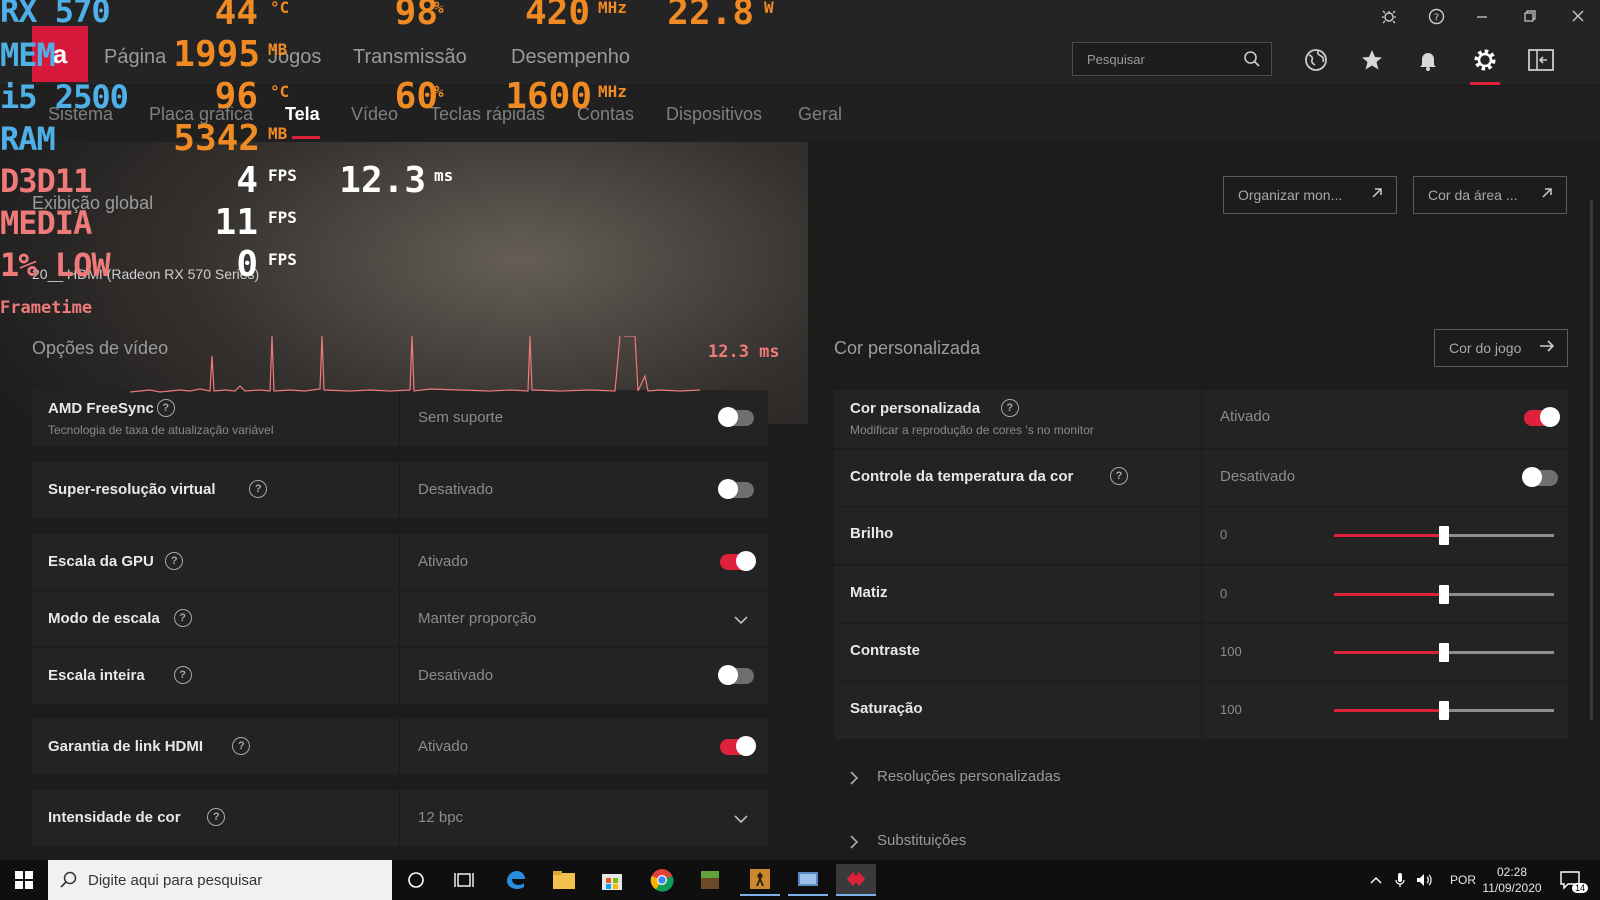  I want to click on microphone-icon, so click(1400, 880).